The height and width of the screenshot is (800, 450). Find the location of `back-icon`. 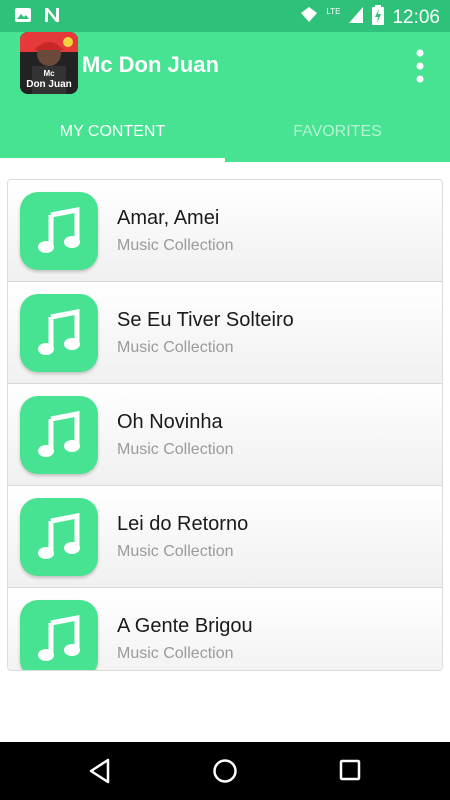

back-icon is located at coordinates (100, 773).